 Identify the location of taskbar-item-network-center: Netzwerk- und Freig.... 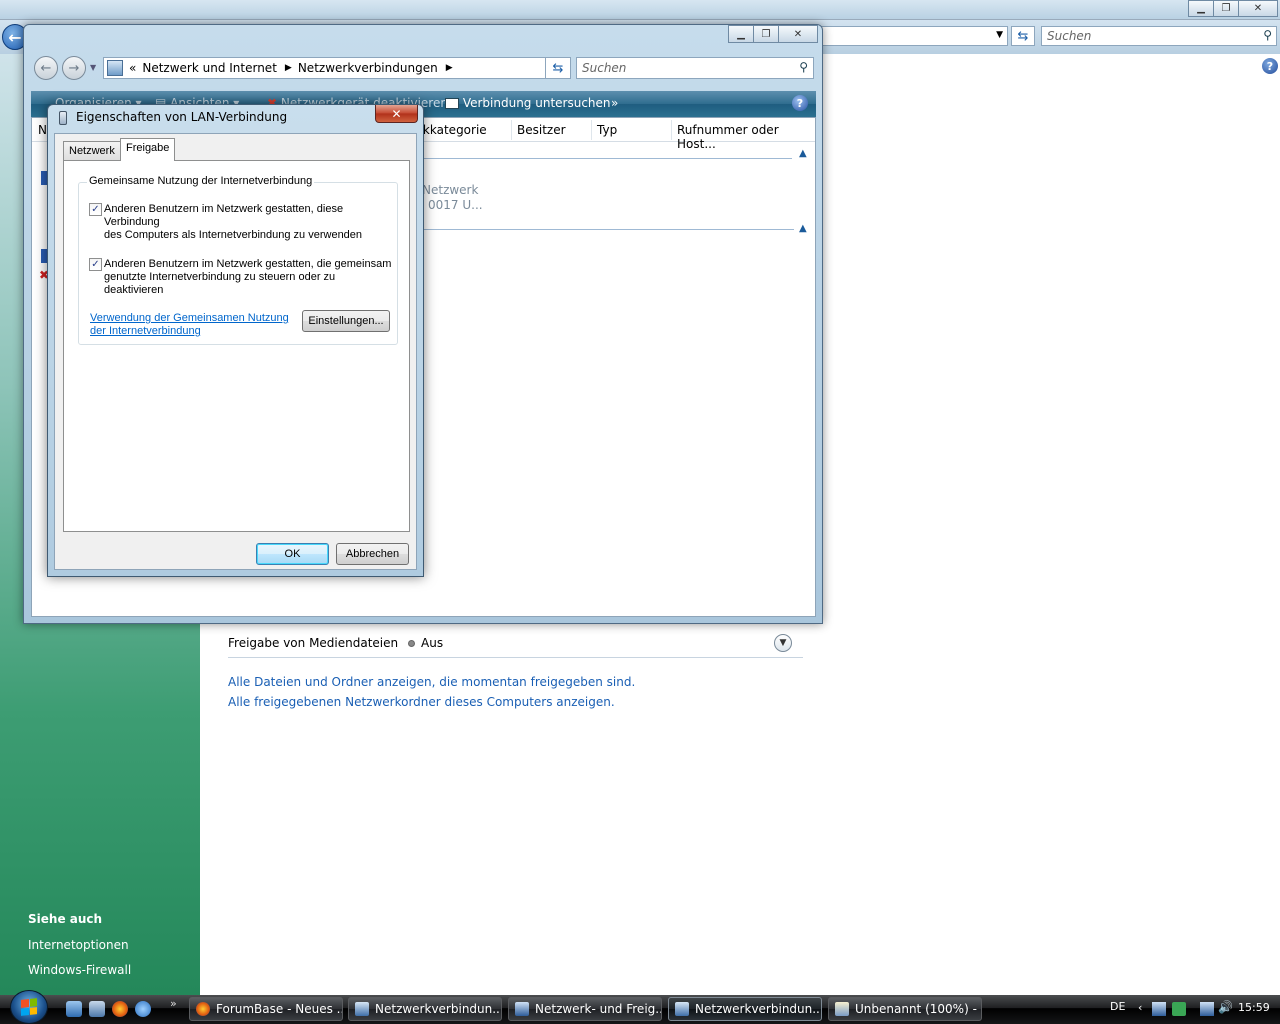
(585, 1009).